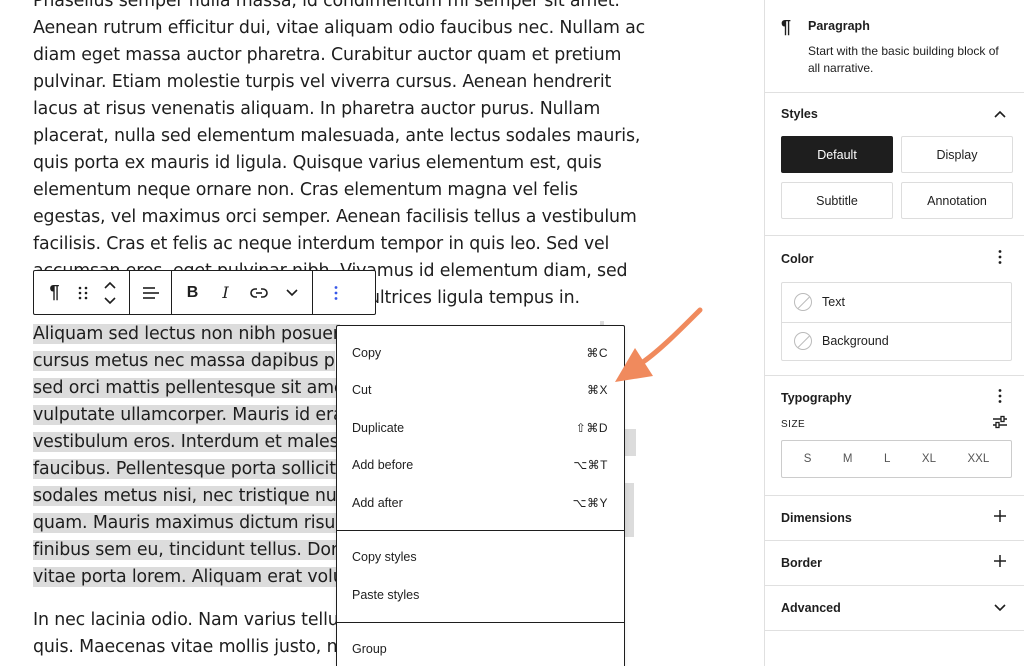 The image size is (1024, 666). I want to click on color-options: Text Background, so click(896, 321).